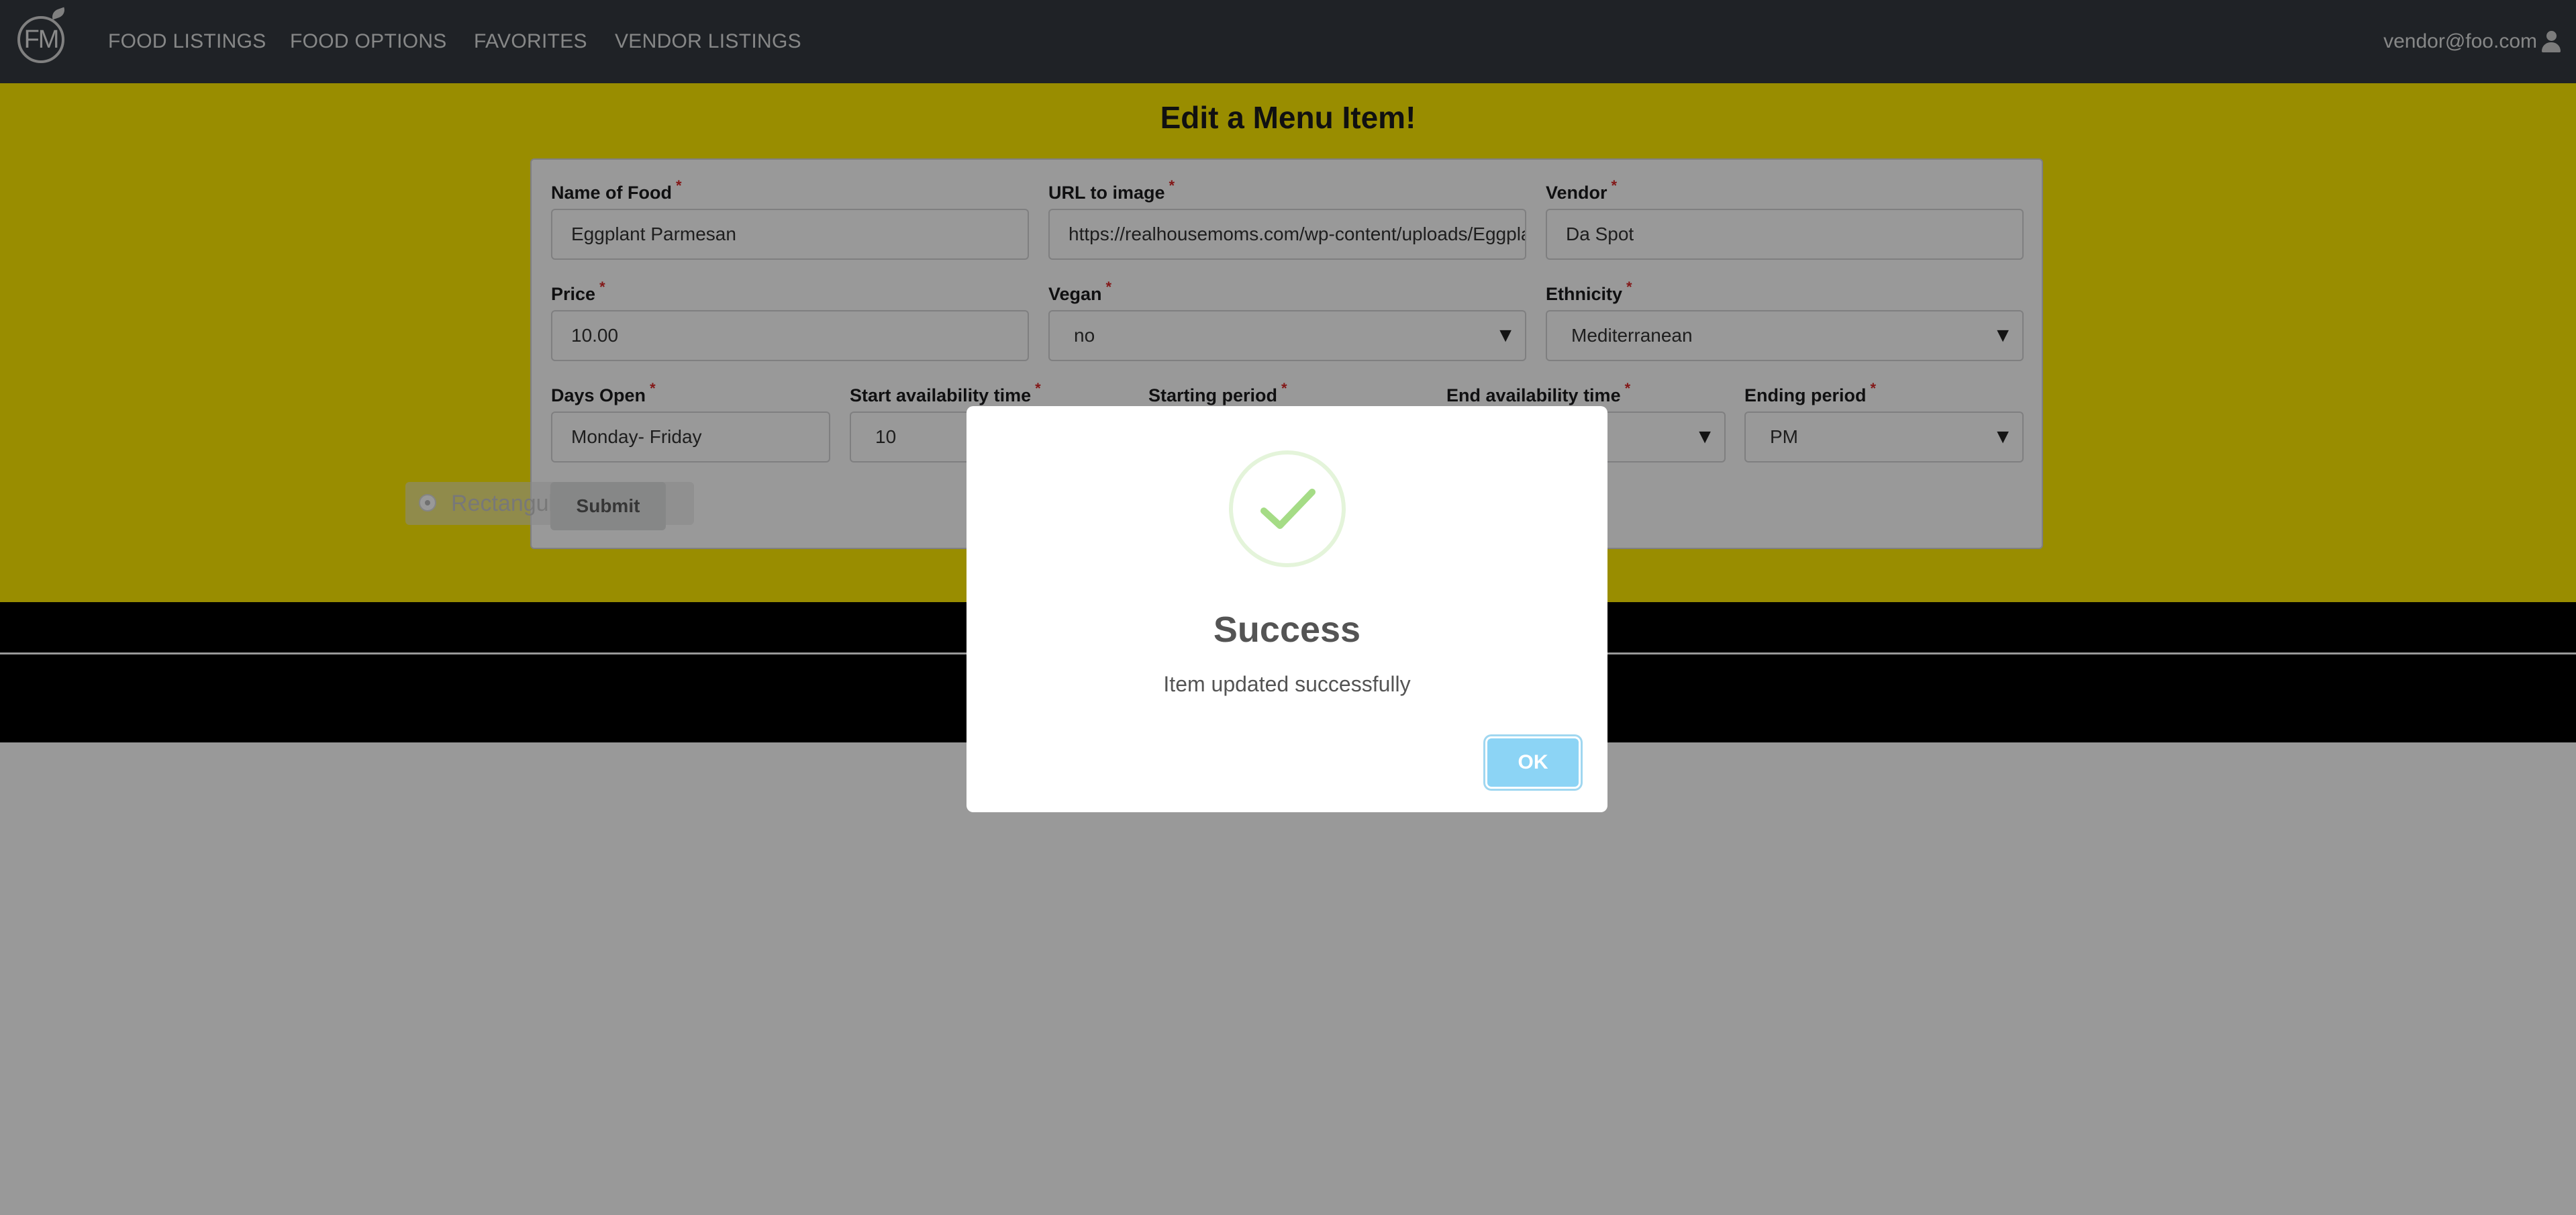  What do you see at coordinates (1287, 609) in the screenshot?
I see `success-dialog: Success Item updated successfully OK` at bounding box center [1287, 609].